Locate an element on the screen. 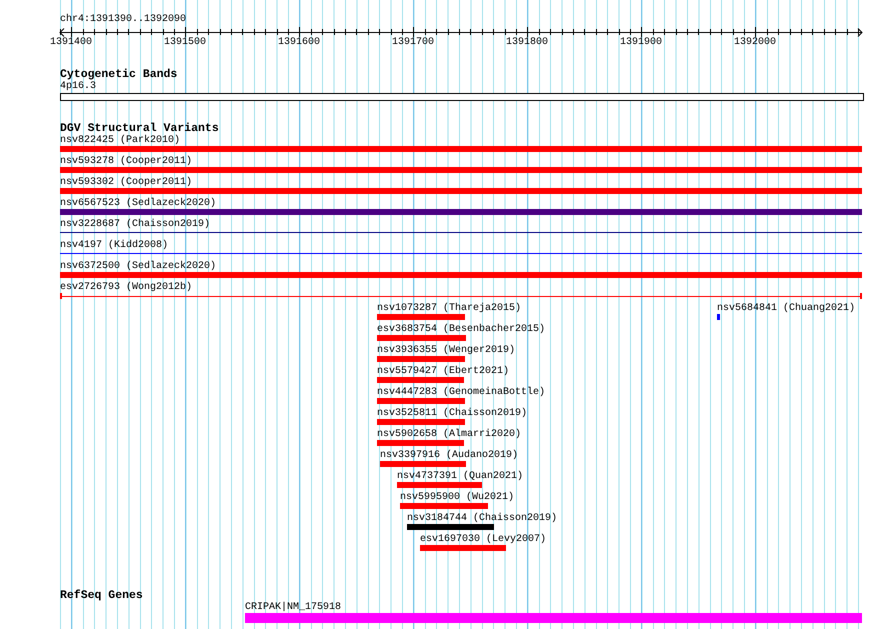 The image size is (890, 629). variant-label: nsv3184744 (Chaisson2019) is located at coordinates (482, 518).